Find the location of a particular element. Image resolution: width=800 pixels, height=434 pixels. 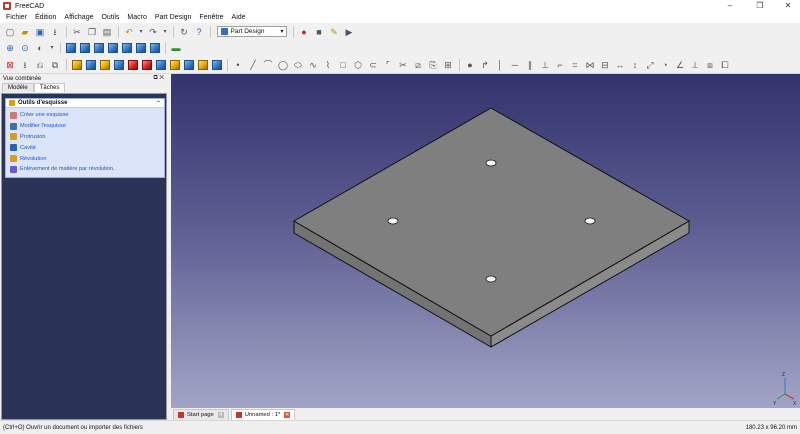

stop-macro-icon: ■ is located at coordinates (319, 32).